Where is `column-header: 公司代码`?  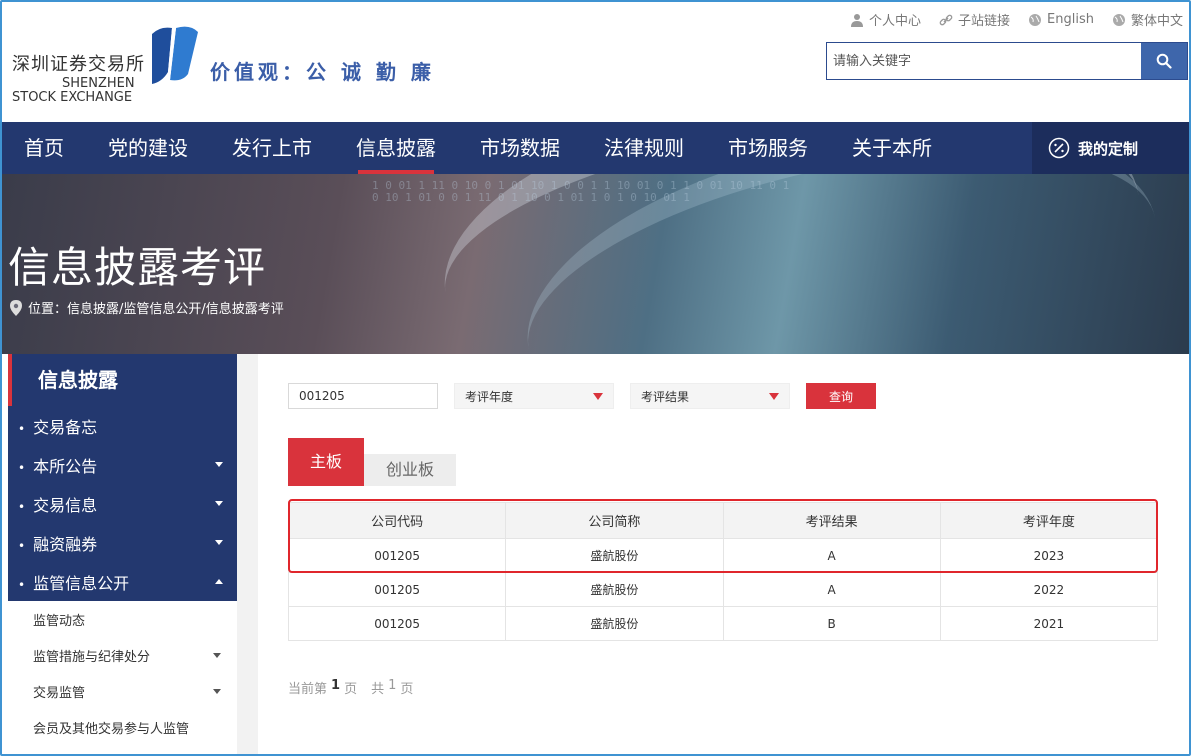 column-header: 公司代码 is located at coordinates (397, 520).